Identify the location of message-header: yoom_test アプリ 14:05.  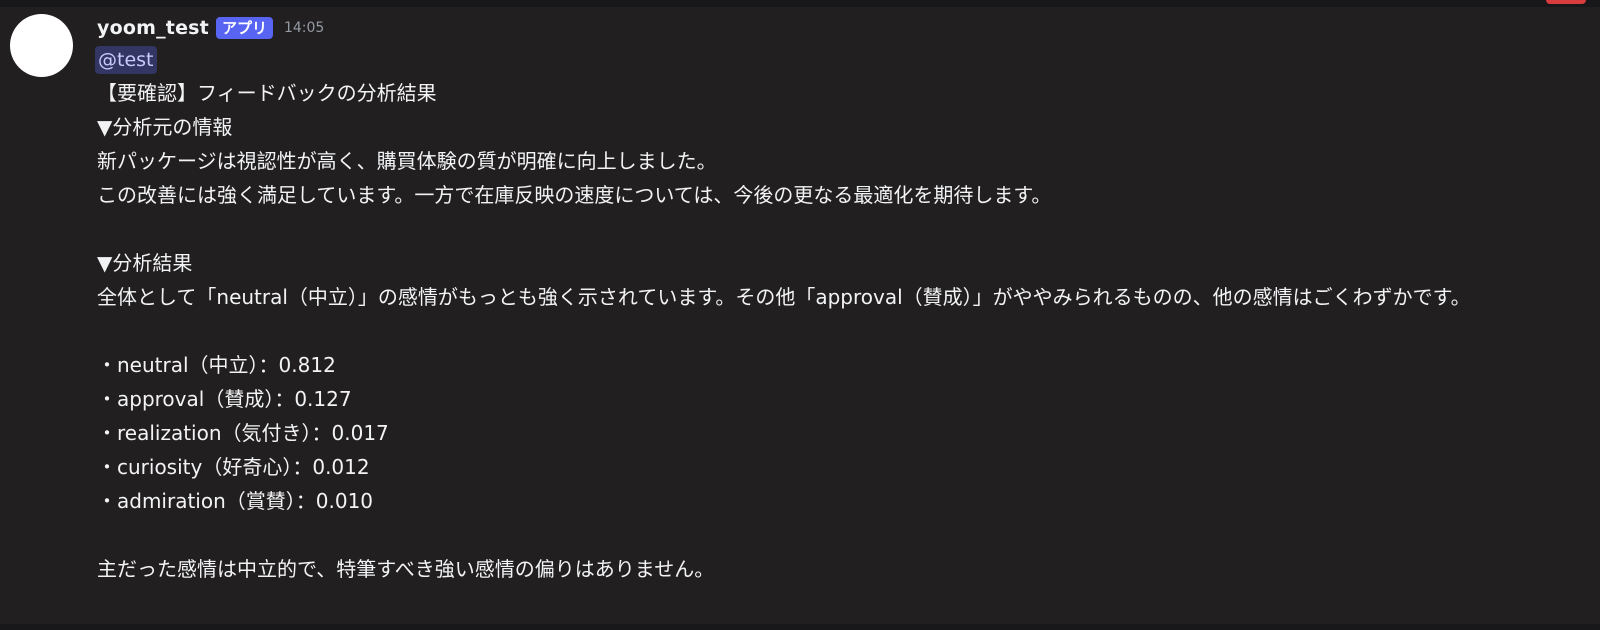
(210, 28).